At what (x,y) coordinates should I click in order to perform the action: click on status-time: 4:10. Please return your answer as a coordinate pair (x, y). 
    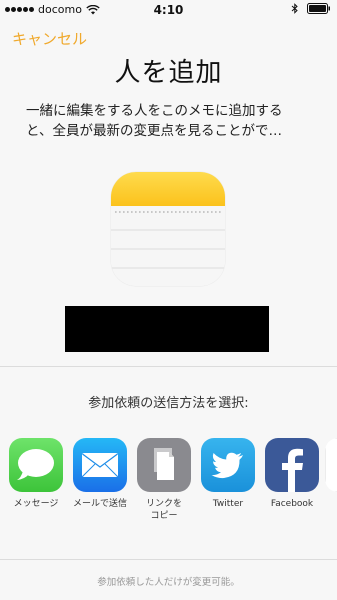
    Looking at the image, I should click on (168, 10).